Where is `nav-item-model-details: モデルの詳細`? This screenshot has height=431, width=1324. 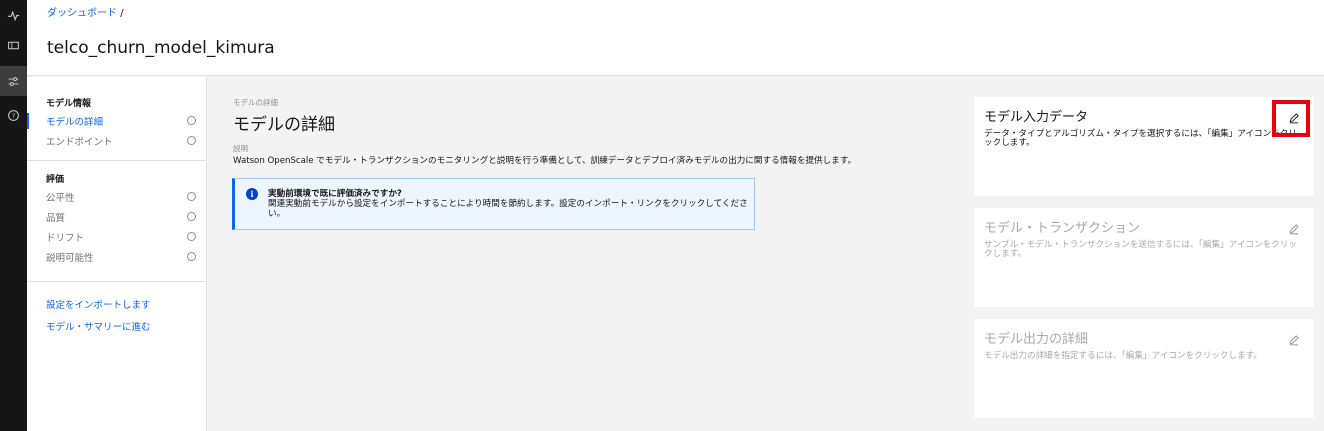 nav-item-model-details: モデルの詳細 is located at coordinates (117, 121).